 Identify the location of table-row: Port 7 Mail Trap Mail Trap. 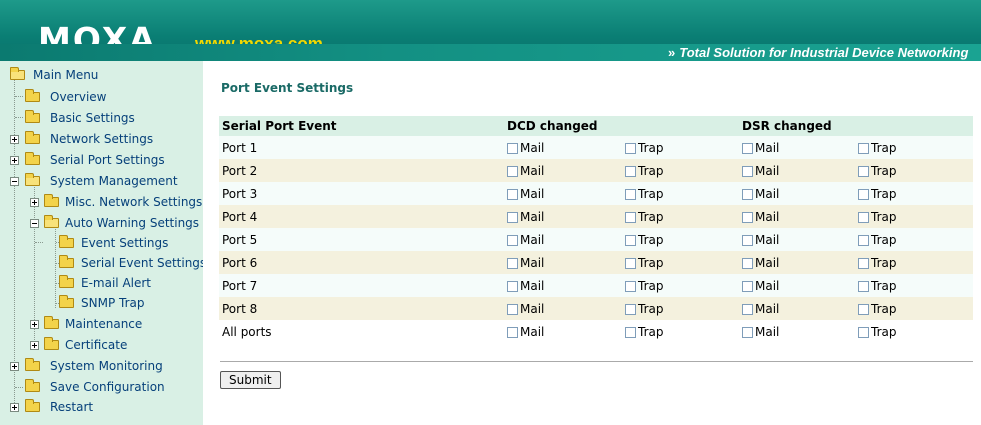
(596, 285).